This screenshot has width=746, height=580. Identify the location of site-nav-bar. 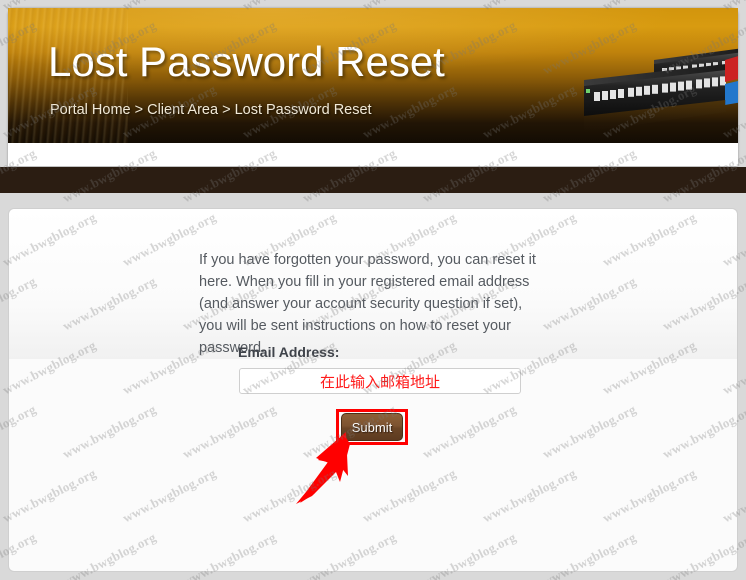
(373, 180).